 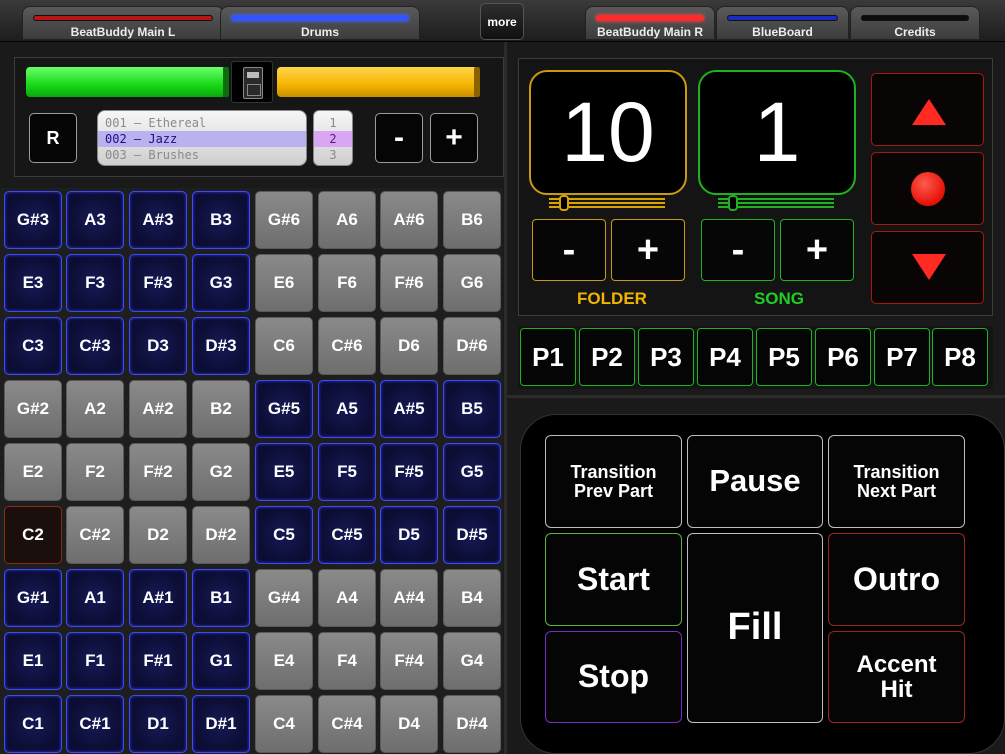 What do you see at coordinates (472, 346) in the screenshot?
I see `pad-dsharp6: D#6` at bounding box center [472, 346].